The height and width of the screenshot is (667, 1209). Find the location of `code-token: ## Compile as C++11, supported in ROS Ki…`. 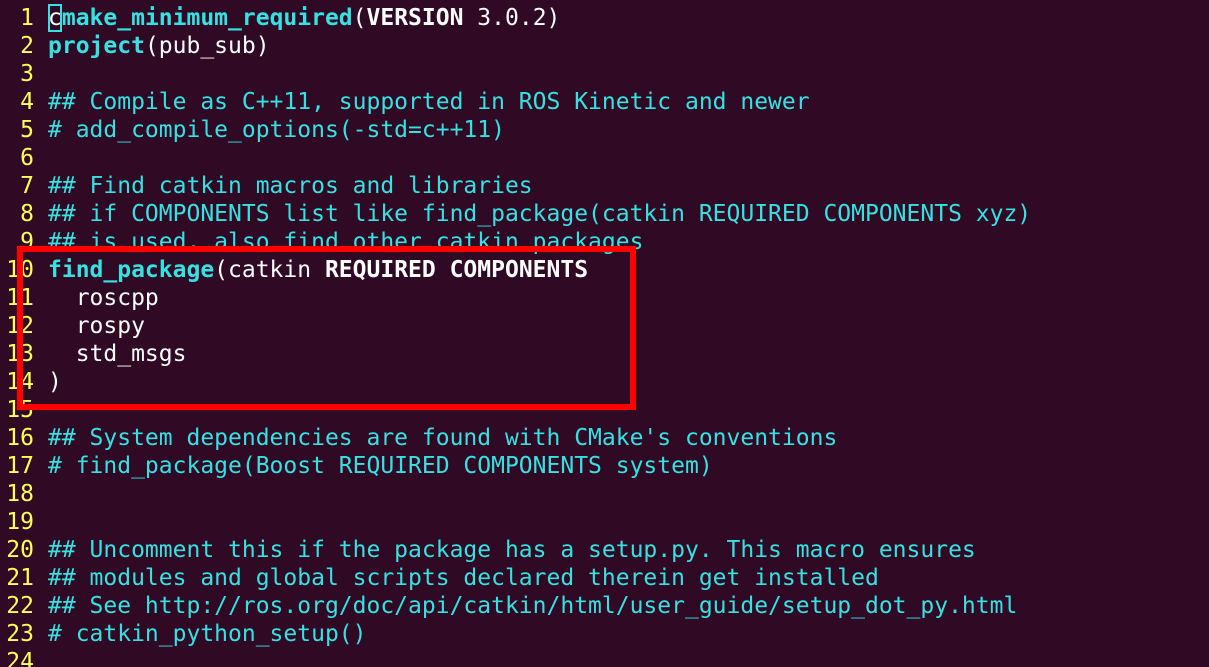

code-token: ## Compile as C++11, supported in ROS Ki… is located at coordinates (429, 102).